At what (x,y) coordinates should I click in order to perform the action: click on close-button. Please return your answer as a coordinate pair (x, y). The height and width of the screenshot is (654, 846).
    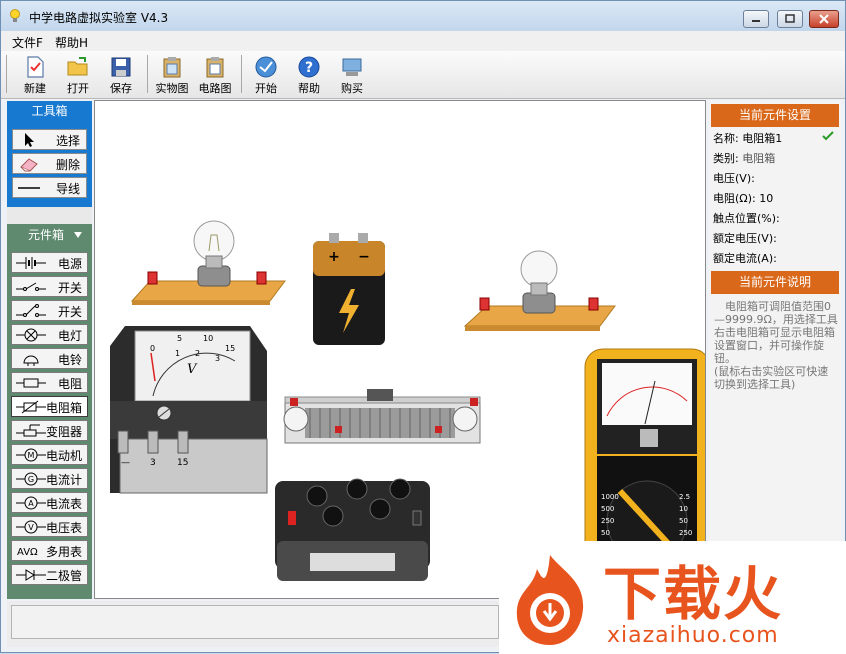
    Looking at the image, I should click on (824, 19).